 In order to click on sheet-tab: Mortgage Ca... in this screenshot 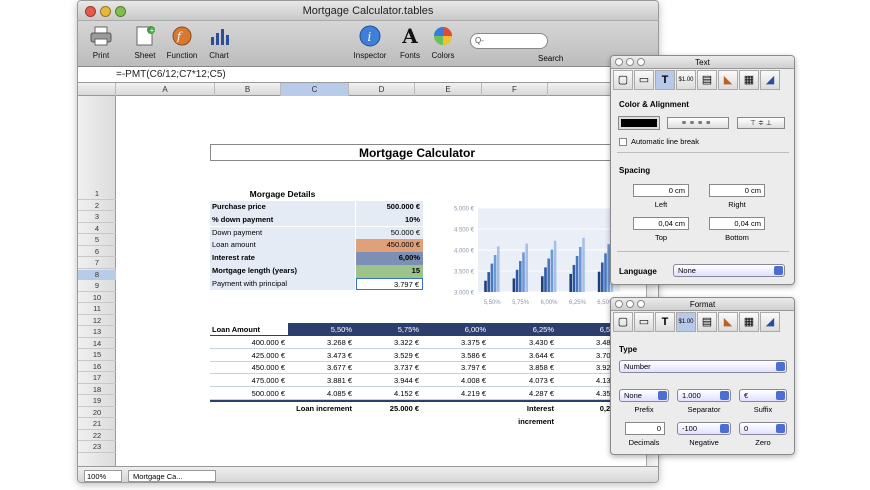, I will do `click(172, 476)`.